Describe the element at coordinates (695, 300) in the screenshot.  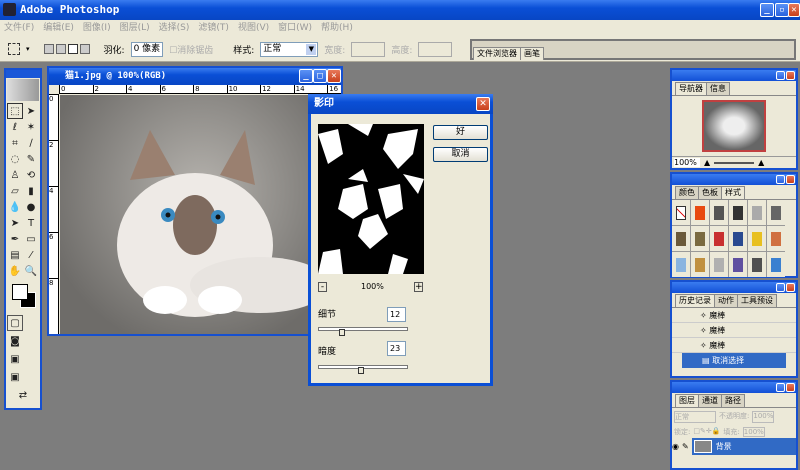
I see `tab-history: 历史记录` at that location.